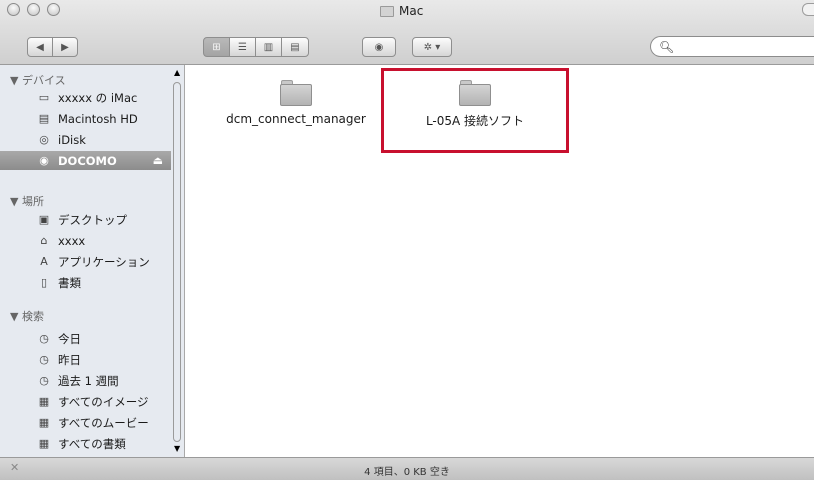 The height and width of the screenshot is (480, 814). I want to click on status-text: 4 項目、0 KB 空き, so click(407, 472).